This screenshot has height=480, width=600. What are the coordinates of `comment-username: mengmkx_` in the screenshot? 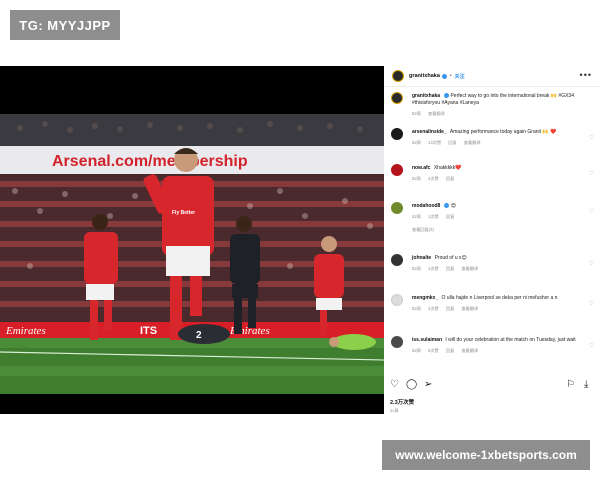 It's located at (425, 298).